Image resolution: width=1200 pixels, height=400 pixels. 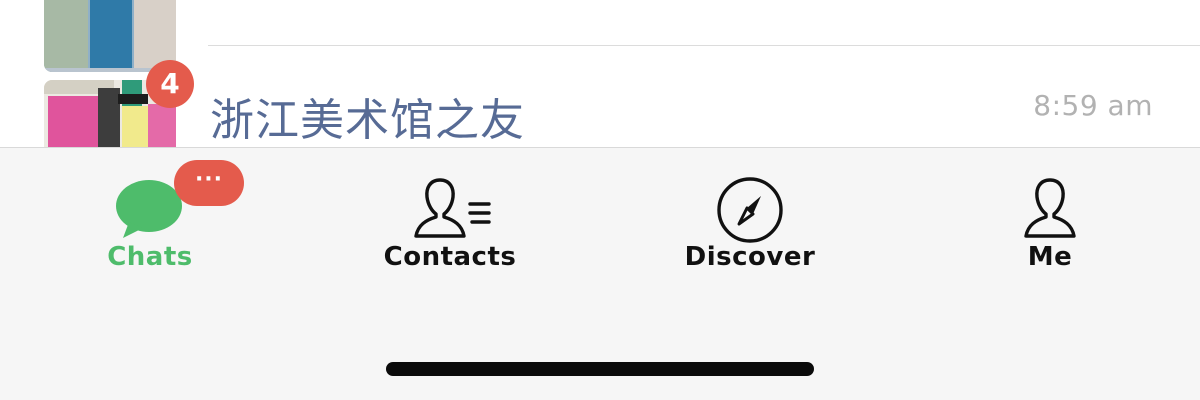 I want to click on tab-me: Me, so click(x=1050, y=218).